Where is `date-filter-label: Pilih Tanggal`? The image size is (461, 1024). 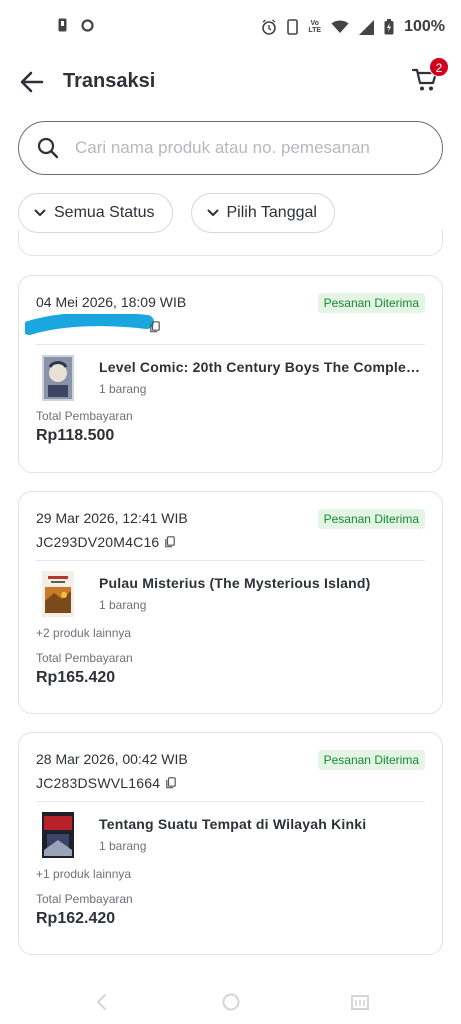
date-filter-label: Pilih Tanggal is located at coordinates (271, 212).